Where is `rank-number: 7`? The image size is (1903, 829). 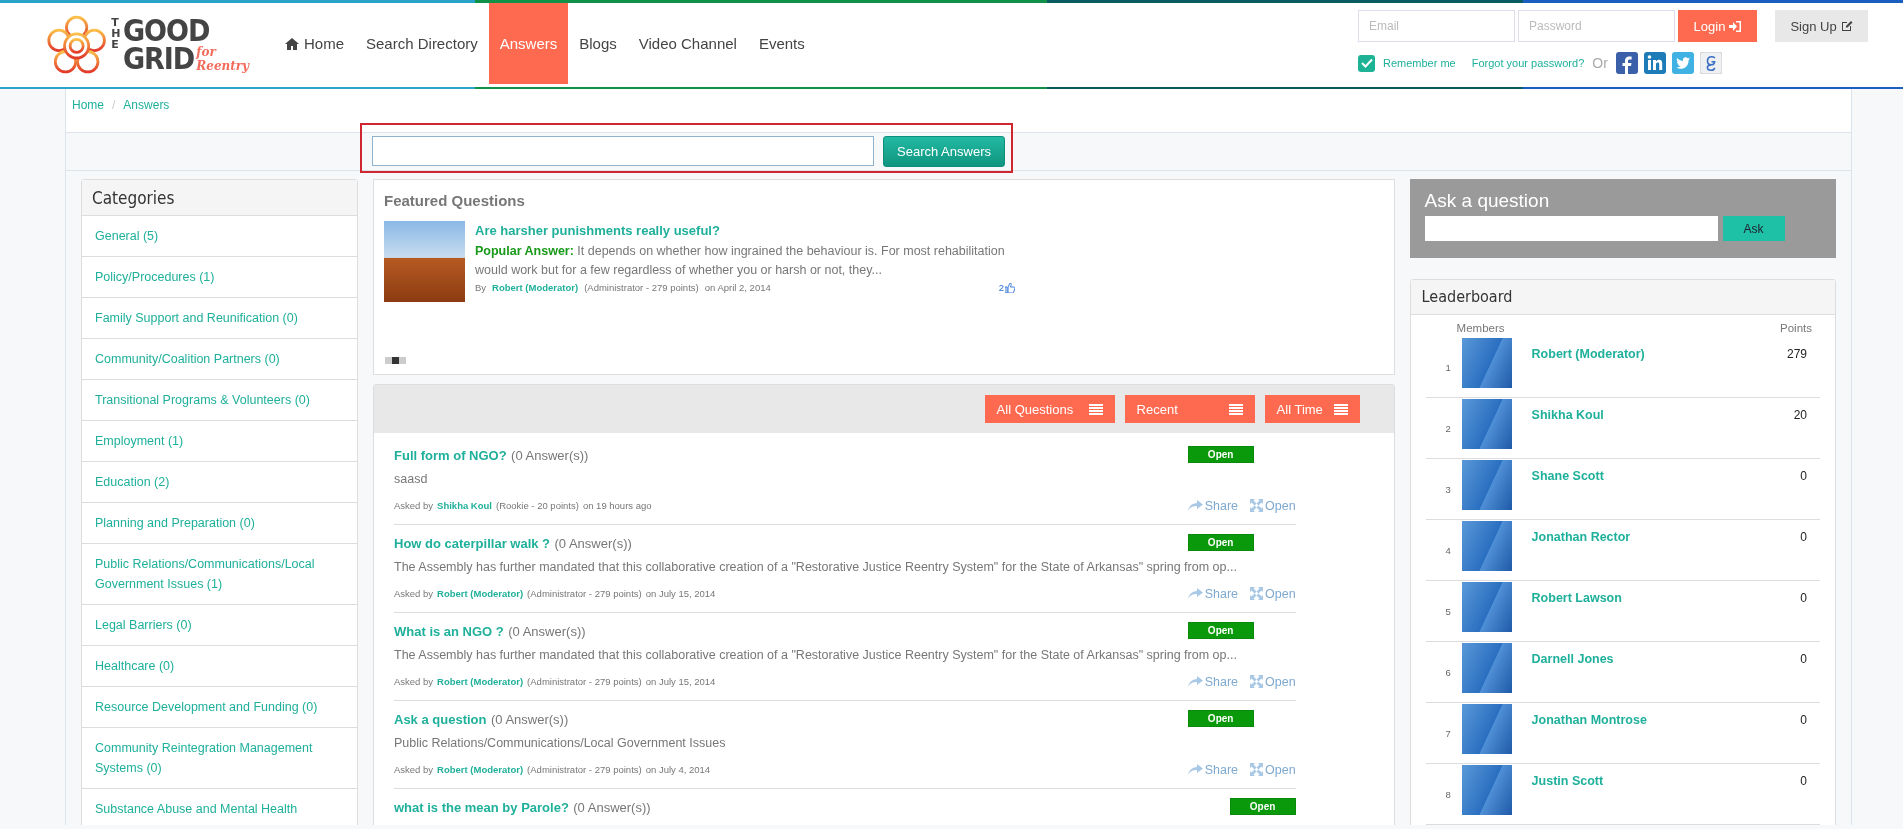
rank-number: 7 is located at coordinates (1448, 733).